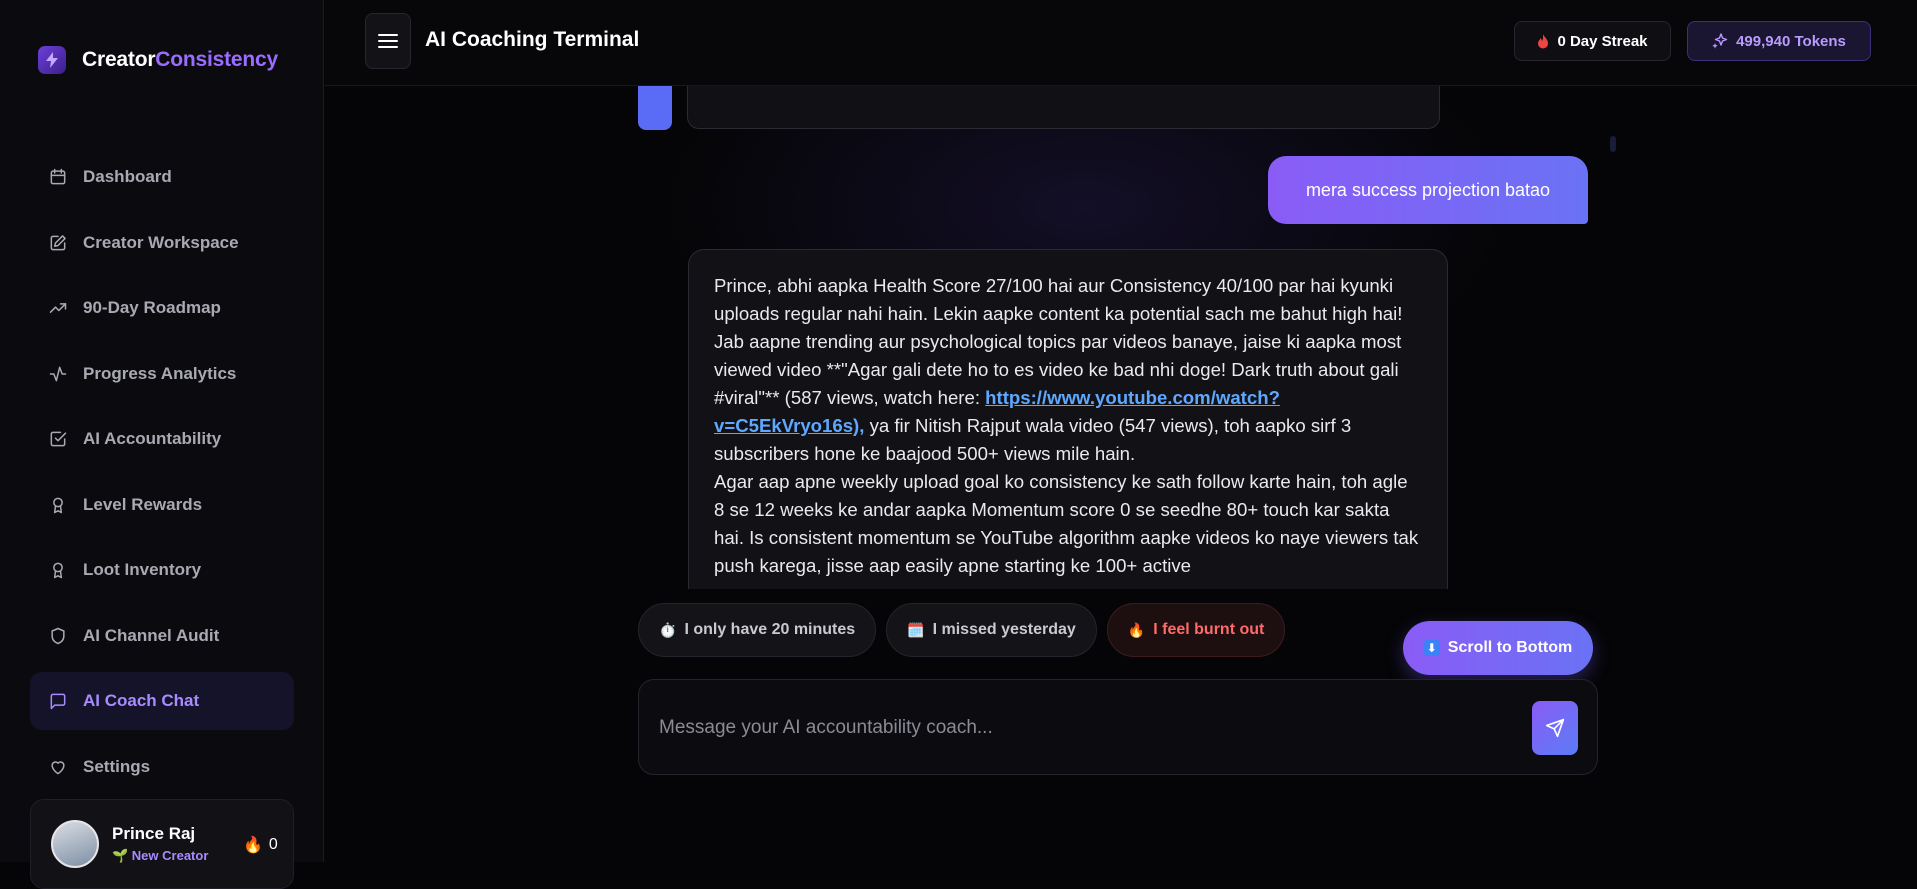 The height and width of the screenshot is (889, 1917). I want to click on sidebar-item-label: Settings, so click(117, 766).